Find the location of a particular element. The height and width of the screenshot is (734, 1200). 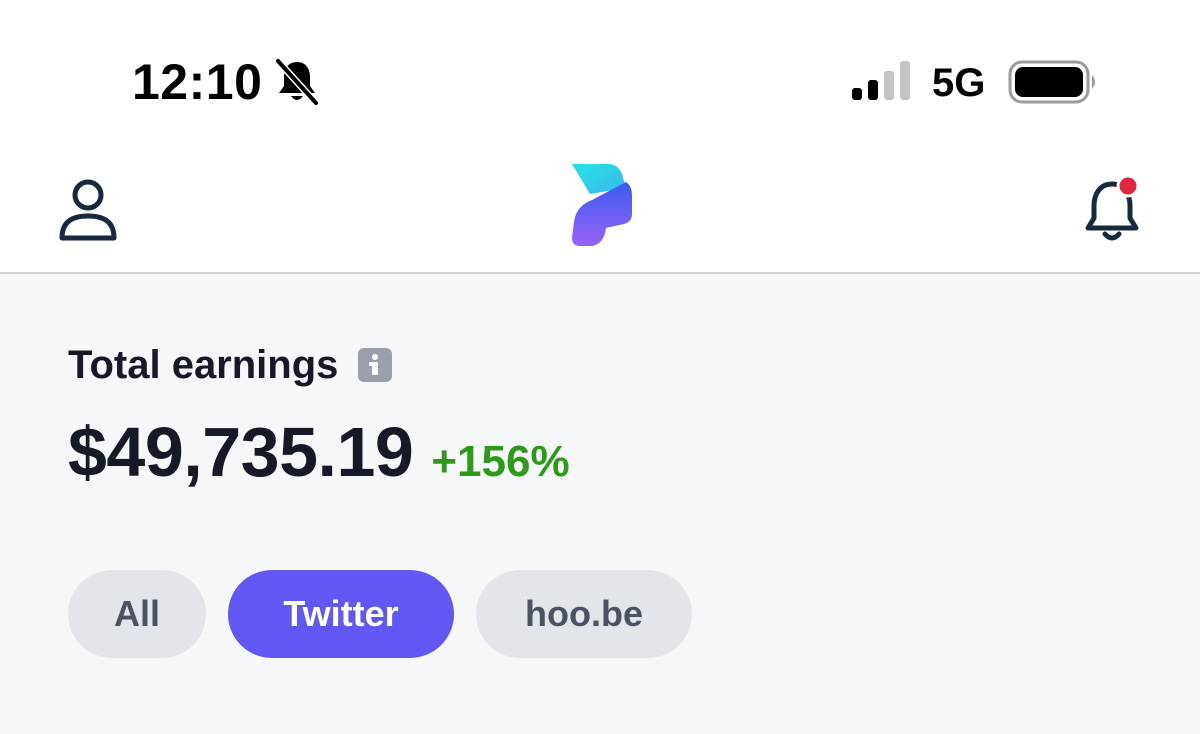

filter-chip-twitter: Twitter is located at coordinates (341, 614).